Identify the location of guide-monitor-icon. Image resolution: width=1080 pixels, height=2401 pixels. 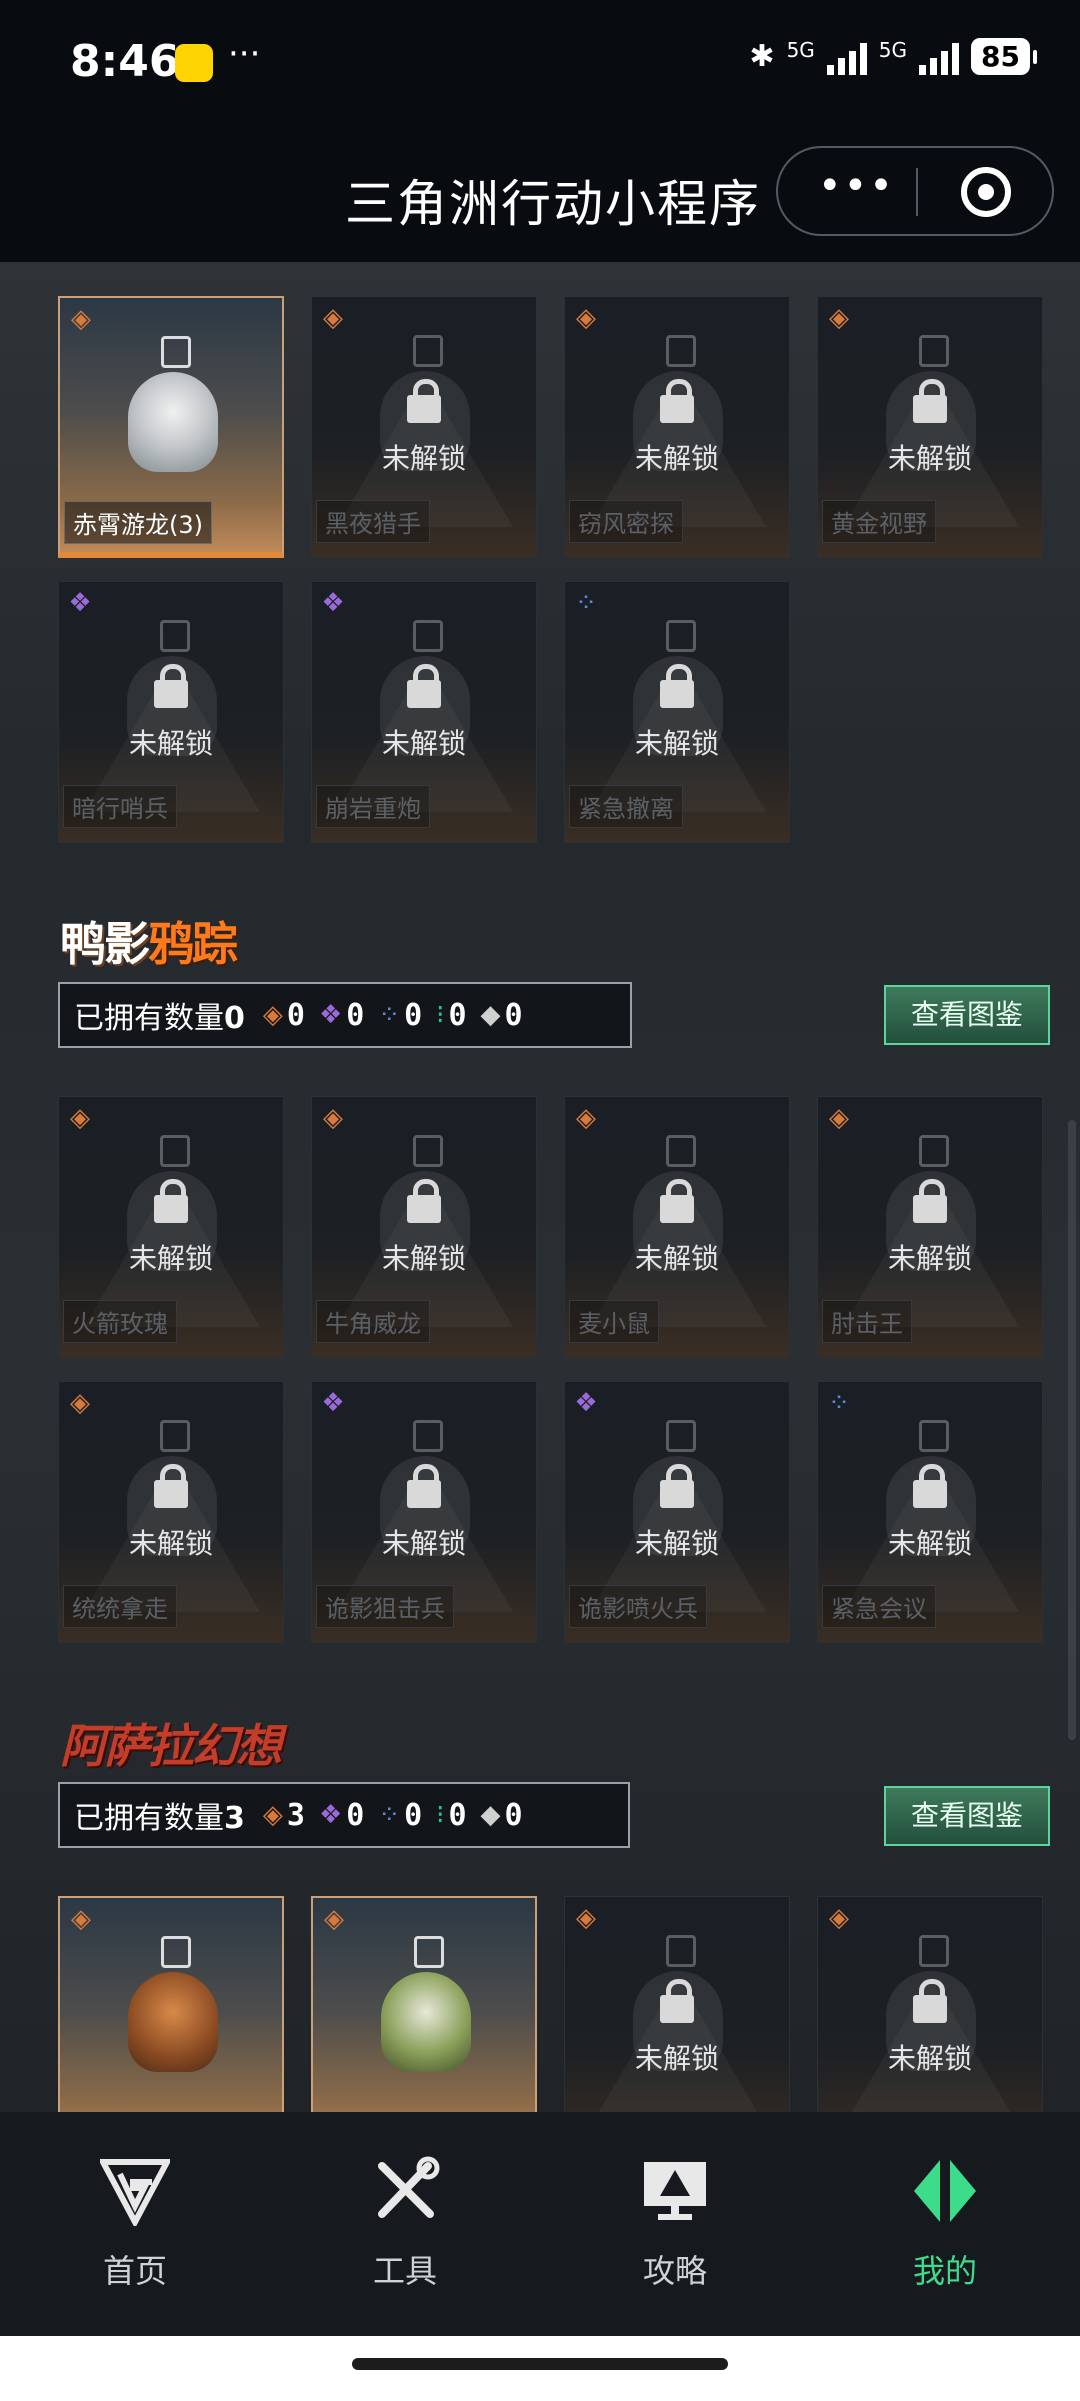
(675, 2191).